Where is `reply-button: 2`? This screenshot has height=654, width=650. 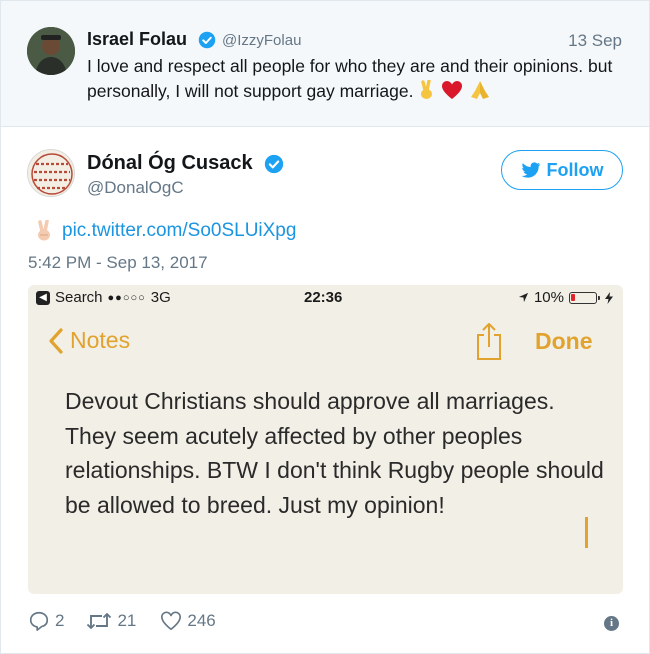
reply-button: 2 is located at coordinates (46, 621).